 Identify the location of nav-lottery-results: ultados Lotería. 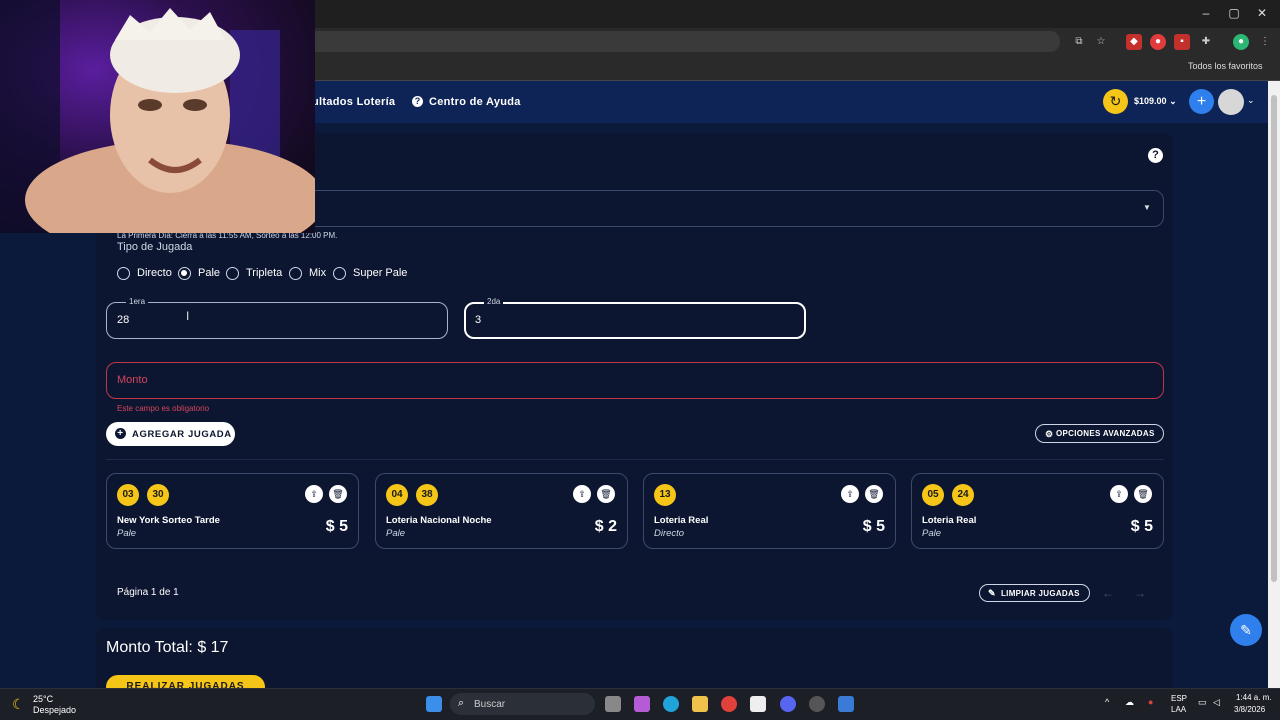
(353, 102).